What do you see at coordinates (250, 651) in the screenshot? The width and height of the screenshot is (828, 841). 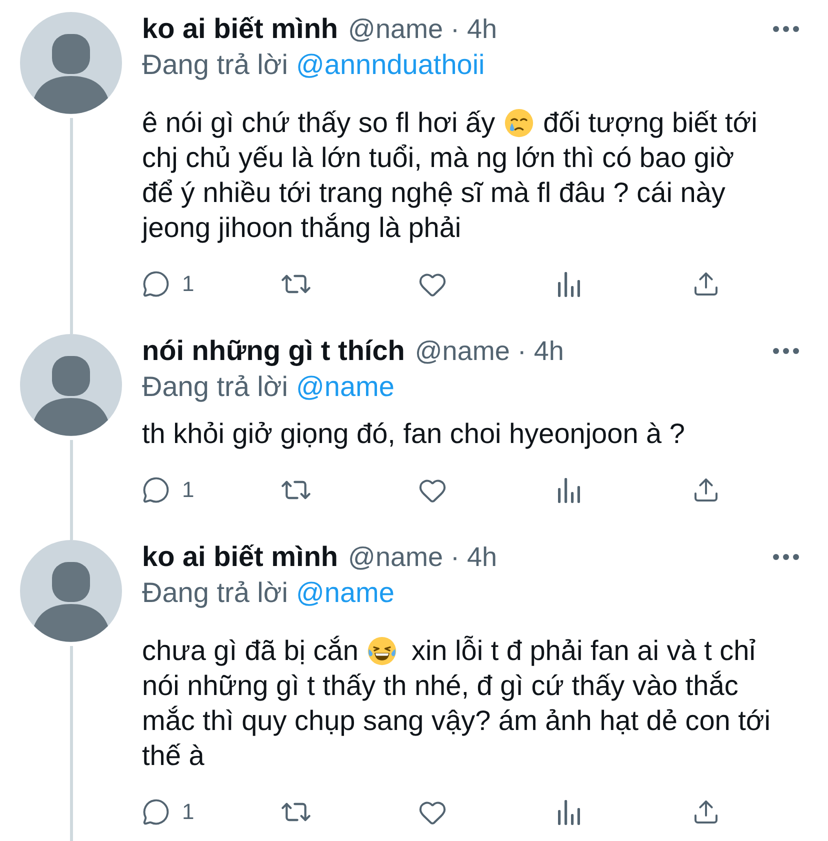 I see `tweet-text: chưa gì đã bị cắn` at bounding box center [250, 651].